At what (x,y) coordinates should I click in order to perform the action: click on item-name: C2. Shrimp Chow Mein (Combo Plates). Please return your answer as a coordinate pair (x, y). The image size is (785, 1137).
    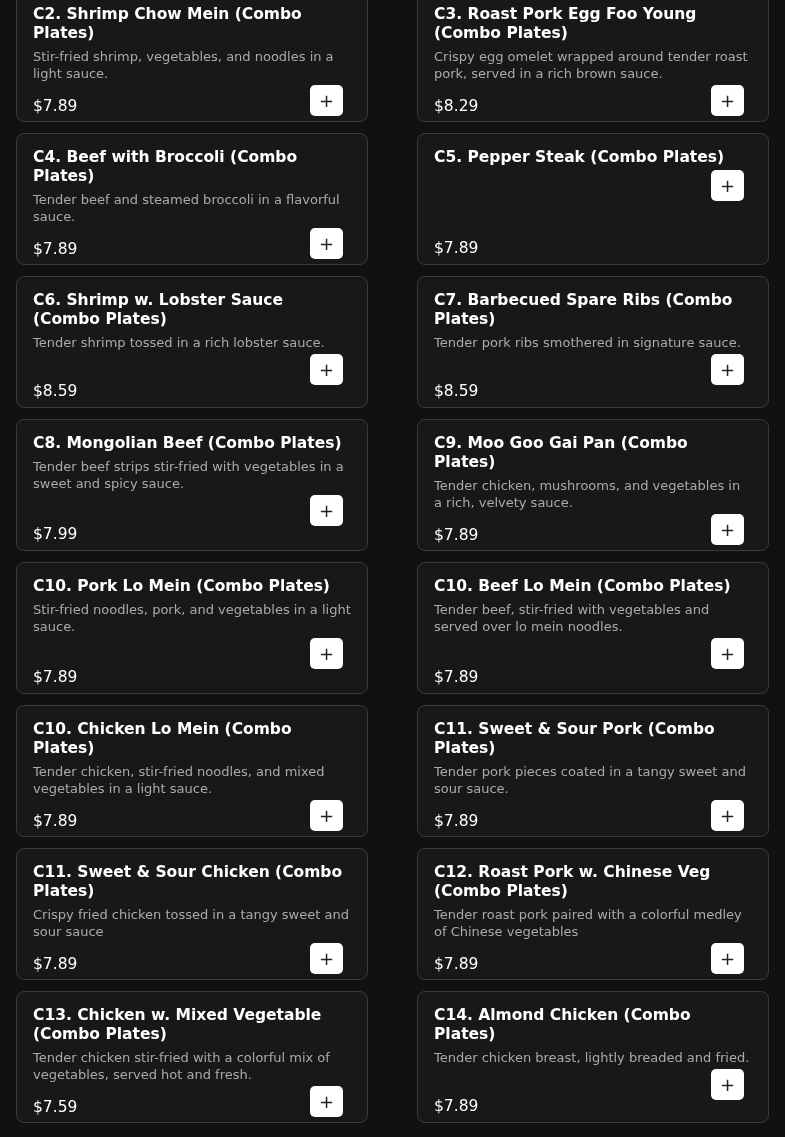
    Looking at the image, I should click on (168, 24).